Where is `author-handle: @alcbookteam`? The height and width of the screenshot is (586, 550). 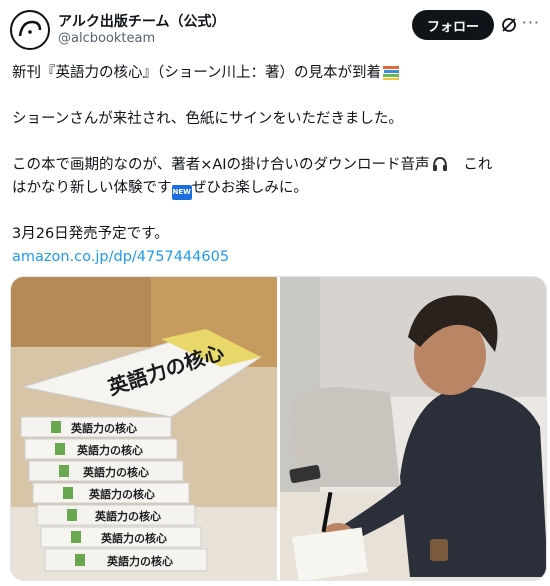
author-handle: @alcbookteam is located at coordinates (106, 38).